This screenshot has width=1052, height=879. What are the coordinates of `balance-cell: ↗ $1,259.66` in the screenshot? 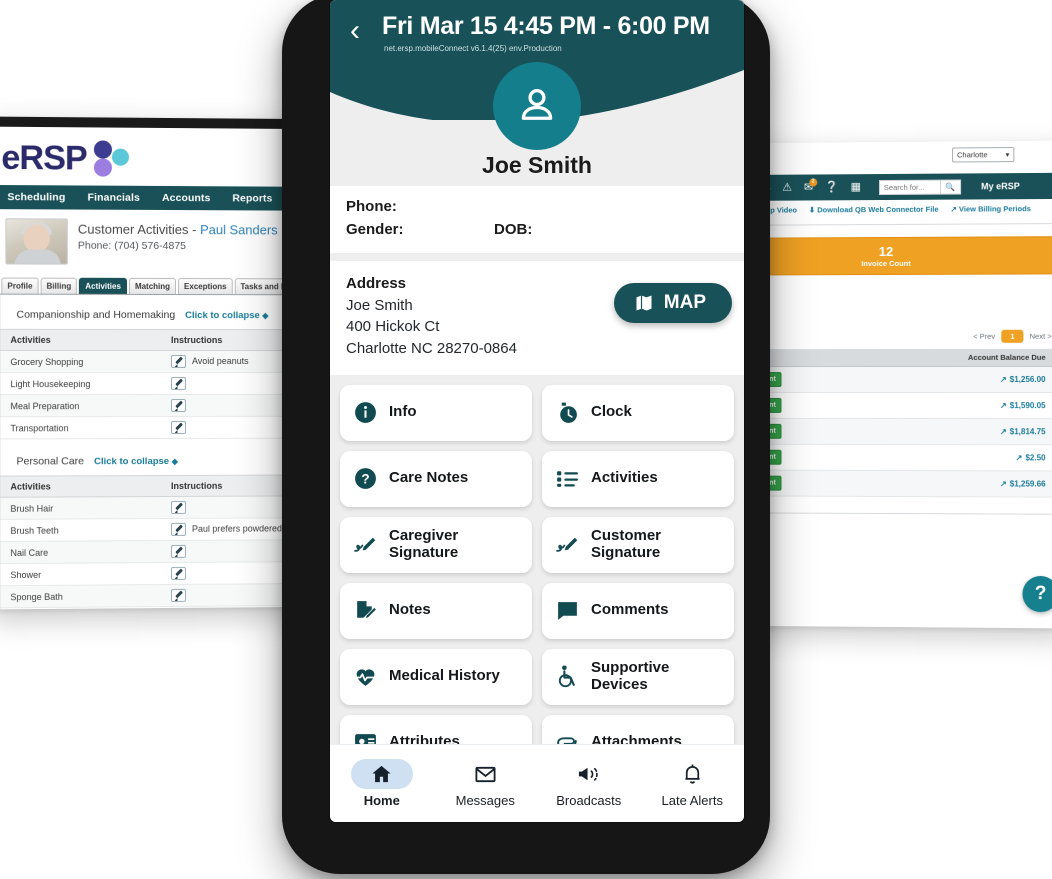 It's located at (961, 484).